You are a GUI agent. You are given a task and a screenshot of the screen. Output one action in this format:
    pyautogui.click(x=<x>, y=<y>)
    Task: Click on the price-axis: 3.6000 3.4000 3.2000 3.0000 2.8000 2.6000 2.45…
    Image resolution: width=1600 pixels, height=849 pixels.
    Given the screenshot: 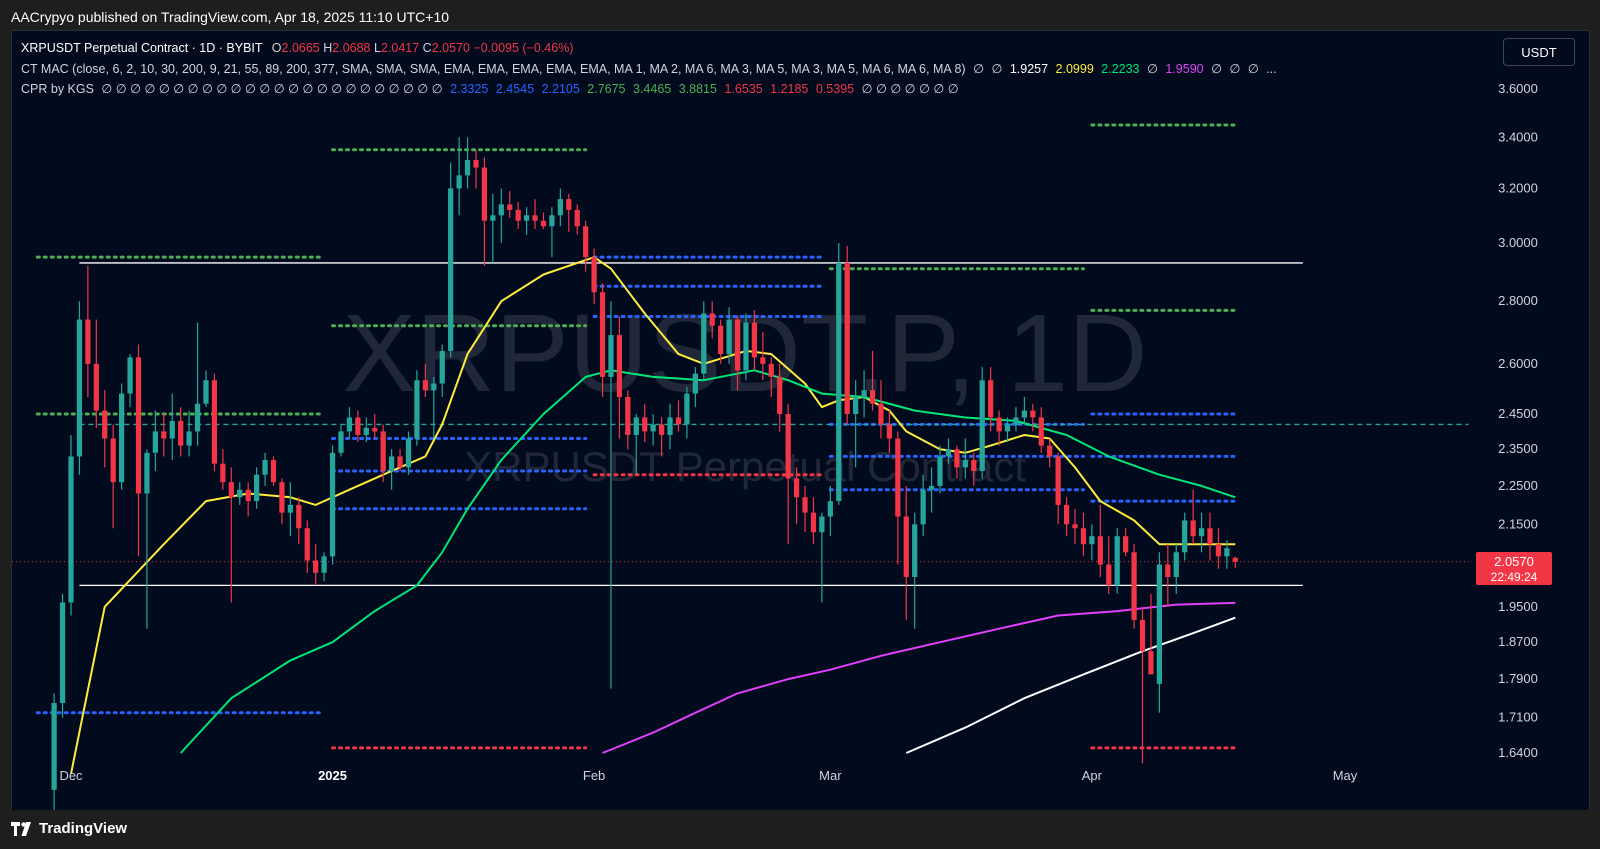 What is the action you would take?
    pyautogui.click(x=1518, y=420)
    